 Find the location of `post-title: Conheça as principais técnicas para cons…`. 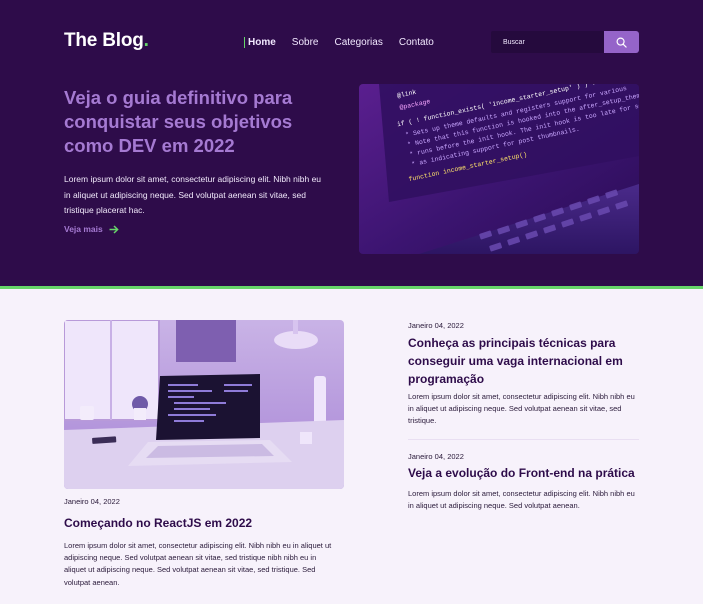

post-title: Conheça as principais técnicas para cons… is located at coordinates (524, 361).